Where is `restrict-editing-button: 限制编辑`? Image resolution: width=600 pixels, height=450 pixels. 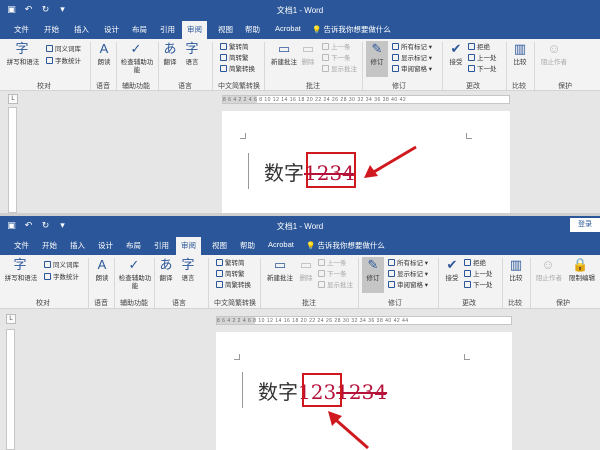
restrict-editing-button: 限制编辑 is located at coordinates (582, 279).